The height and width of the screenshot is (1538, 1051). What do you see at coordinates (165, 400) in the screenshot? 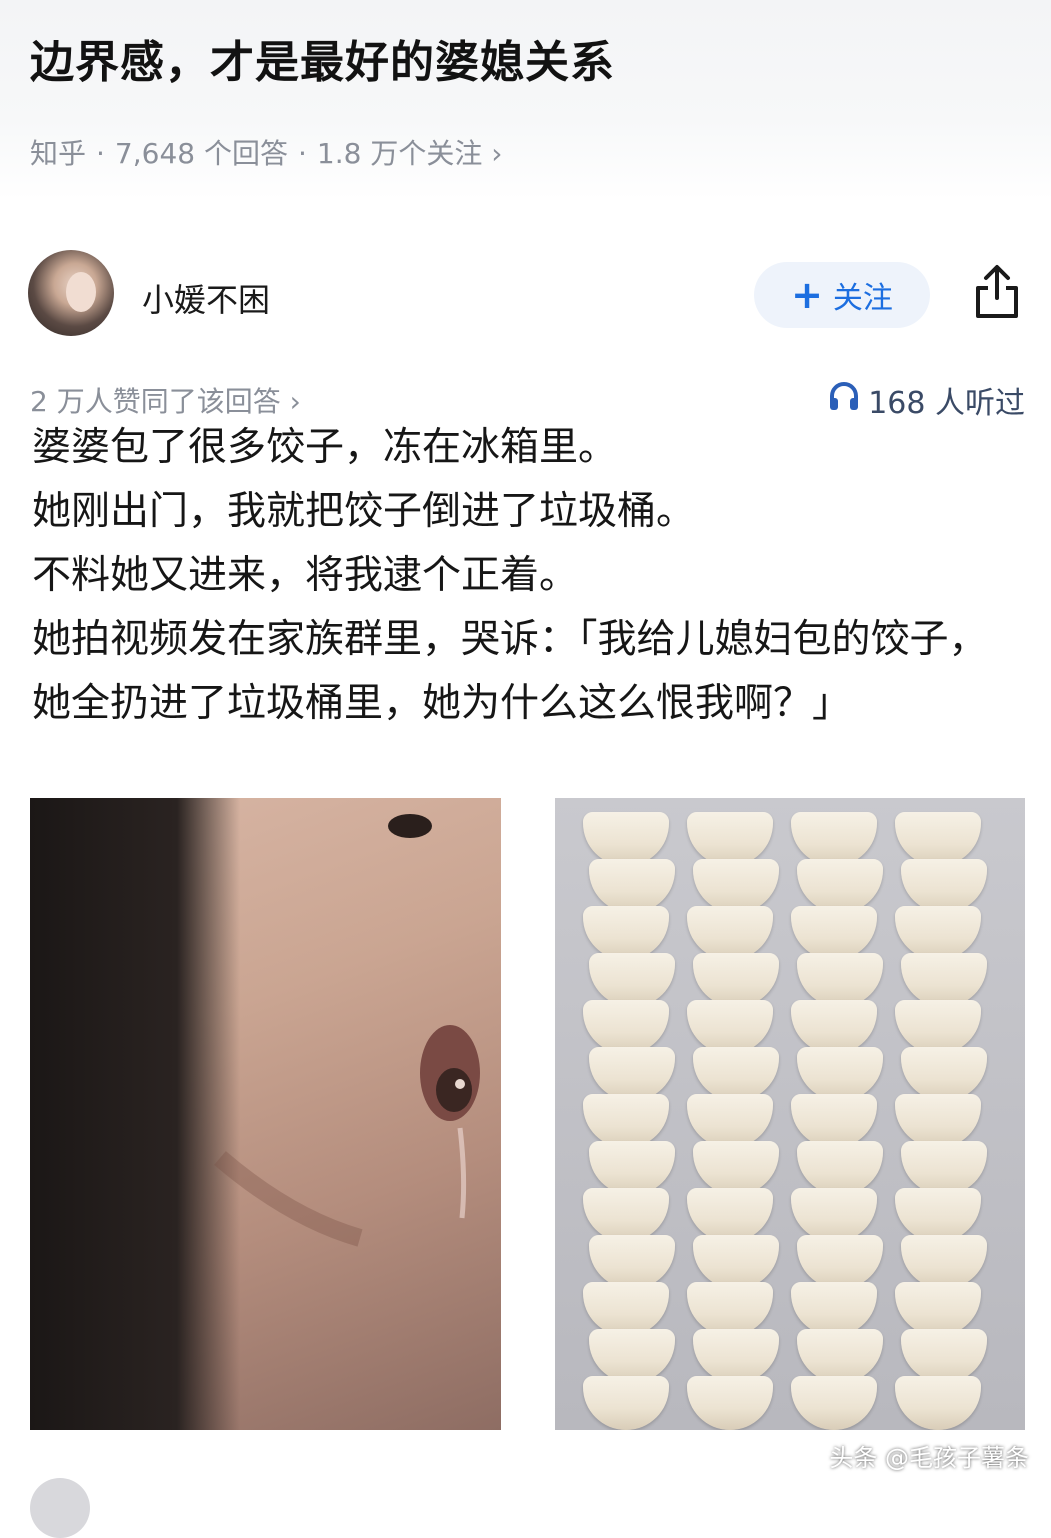
I see `agree-count: 2 万人赞同了该回答 ›` at bounding box center [165, 400].